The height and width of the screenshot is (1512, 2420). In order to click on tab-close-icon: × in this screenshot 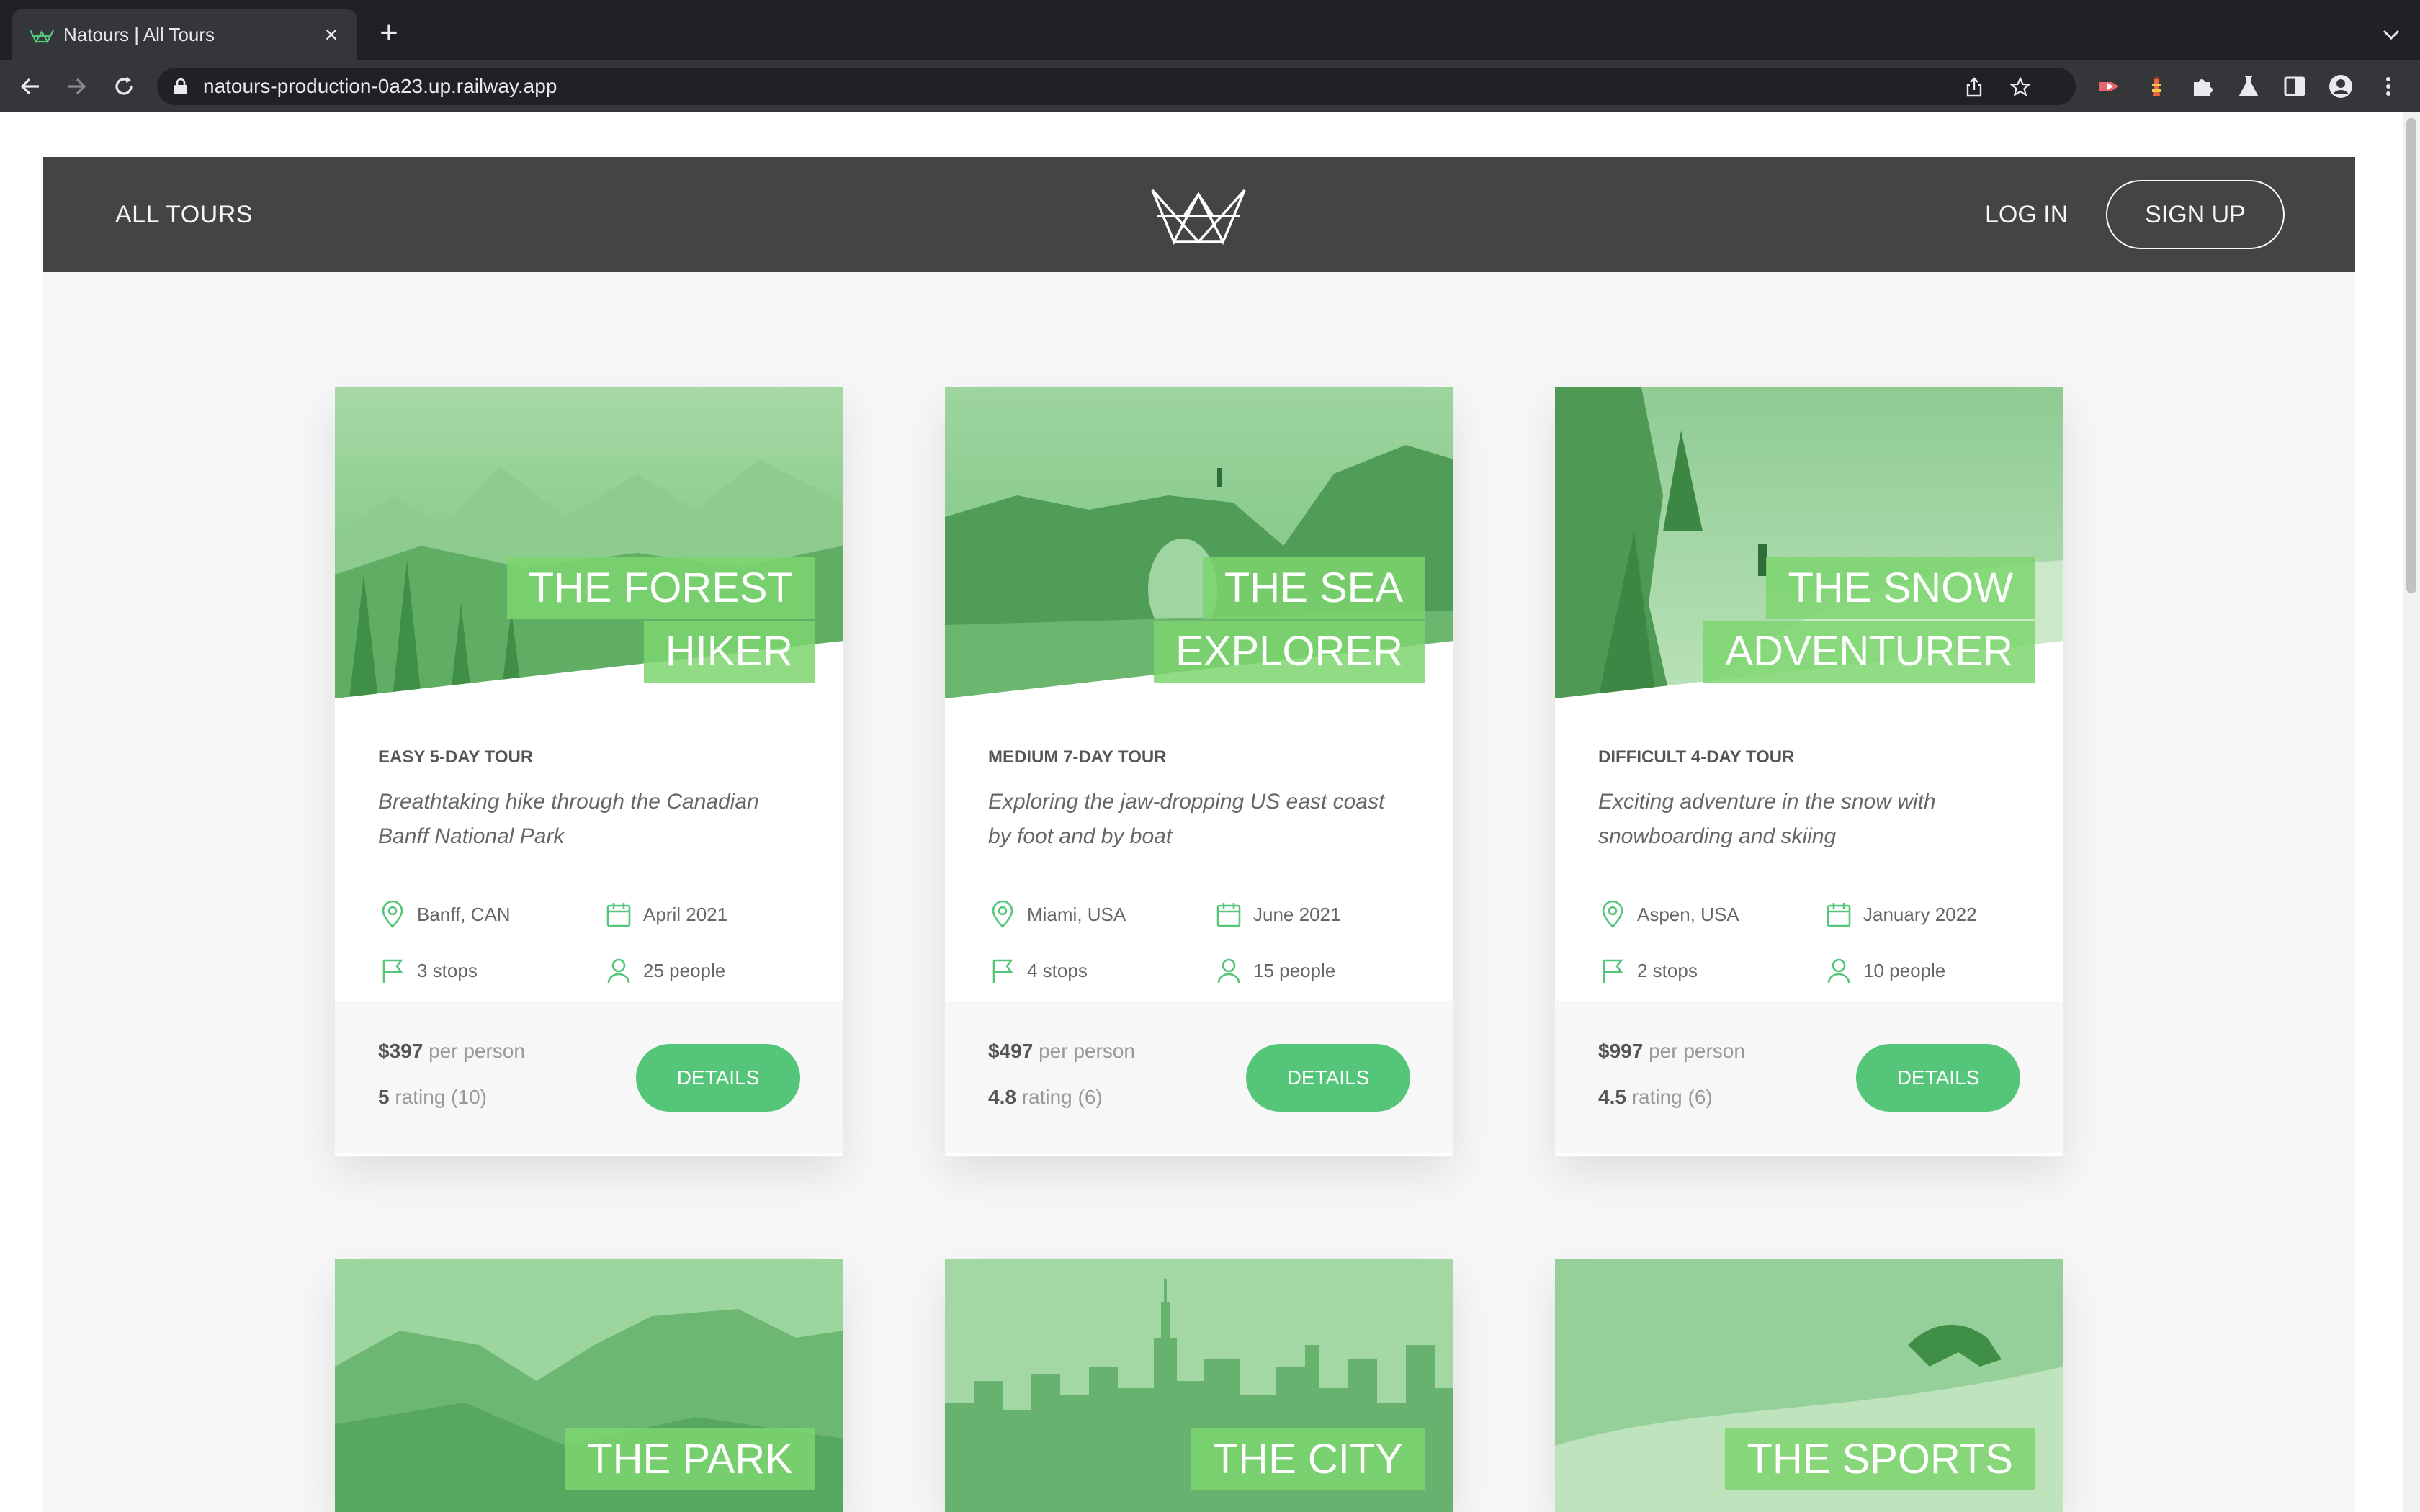, I will do `click(331, 34)`.